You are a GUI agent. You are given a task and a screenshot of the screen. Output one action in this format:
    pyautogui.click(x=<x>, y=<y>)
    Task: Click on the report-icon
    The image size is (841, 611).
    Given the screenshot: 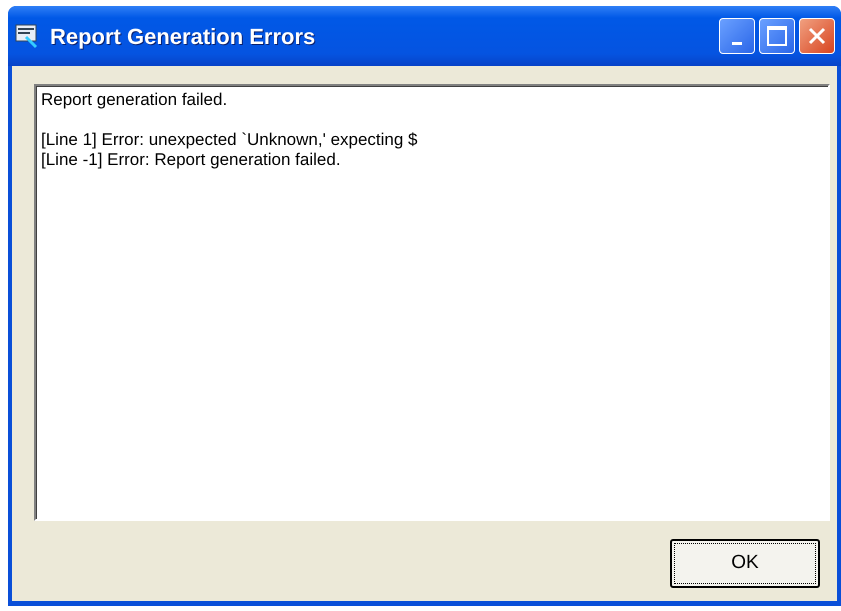 What is the action you would take?
    pyautogui.click(x=27, y=36)
    